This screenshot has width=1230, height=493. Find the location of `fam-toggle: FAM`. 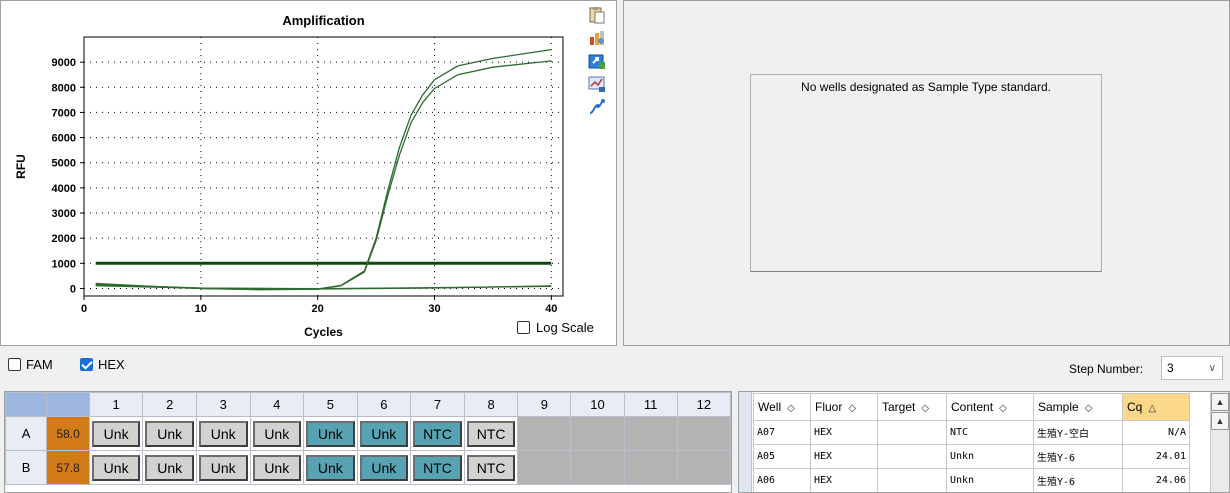

fam-toggle: FAM is located at coordinates (30, 364).